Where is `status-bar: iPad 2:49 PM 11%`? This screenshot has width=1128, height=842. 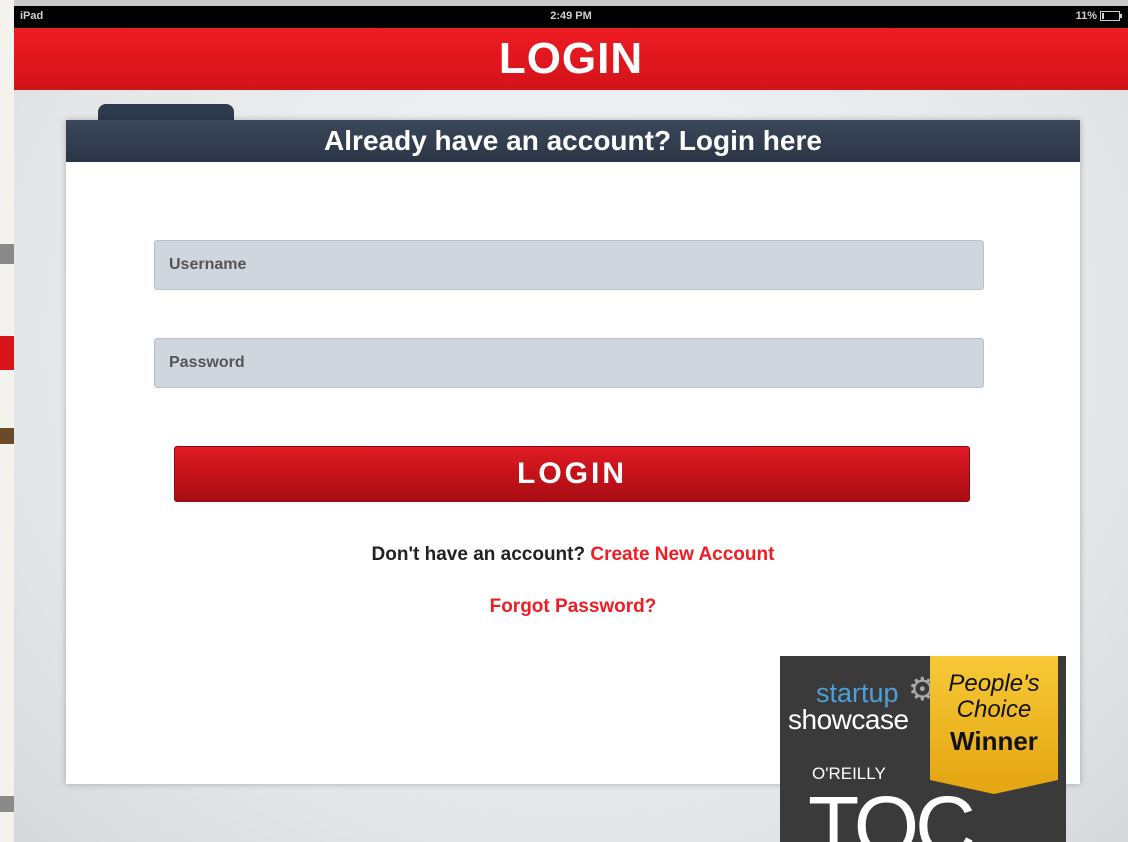
status-bar: iPad 2:49 PM 11% is located at coordinates (571, 17).